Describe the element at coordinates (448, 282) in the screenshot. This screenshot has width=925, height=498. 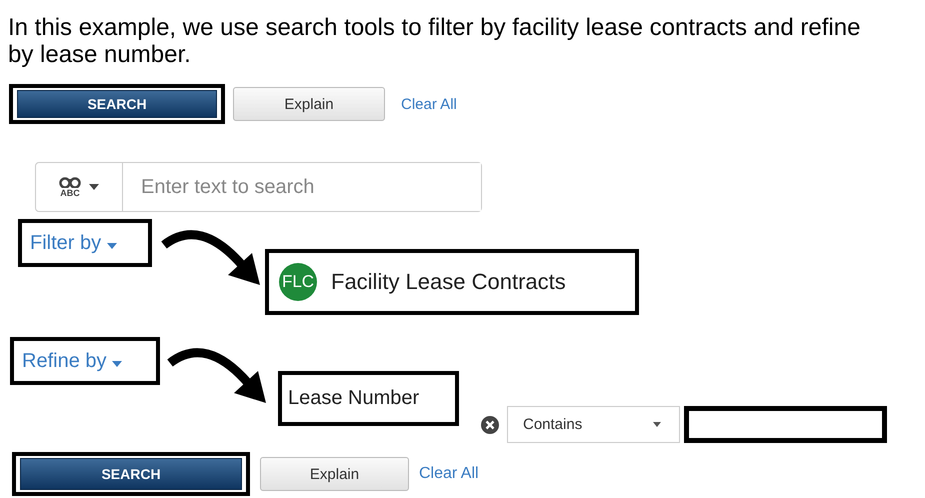
I see `filter-result-label: Facility Lease Contracts` at that location.